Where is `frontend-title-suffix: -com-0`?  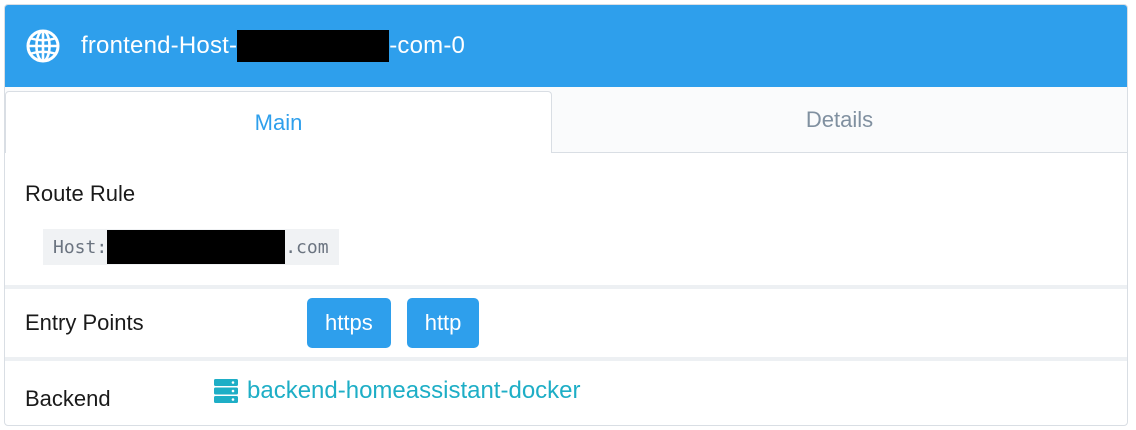
frontend-title-suffix: -com-0 is located at coordinates (427, 45).